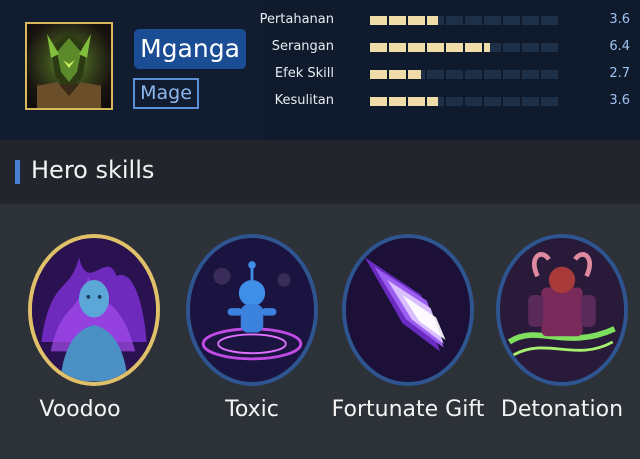 The height and width of the screenshot is (459, 640). I want to click on stat-label: Kesulitan, so click(304, 100).